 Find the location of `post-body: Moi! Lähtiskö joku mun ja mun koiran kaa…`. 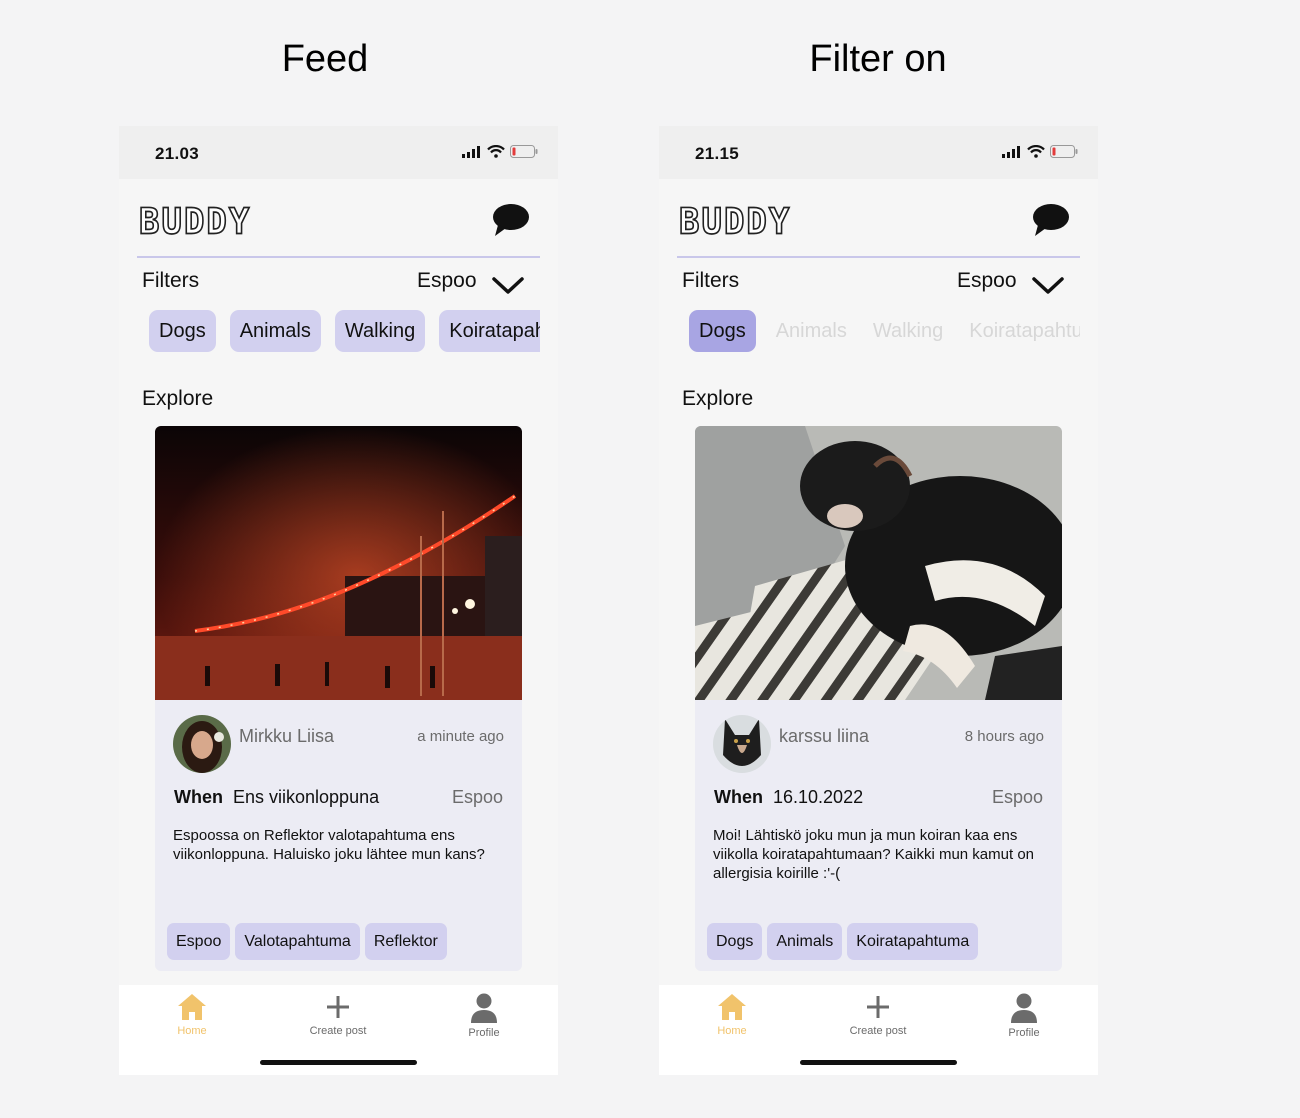

post-body: Moi! Lähtiskö joku mun ja mun koiran kaa… is located at coordinates (873, 854).